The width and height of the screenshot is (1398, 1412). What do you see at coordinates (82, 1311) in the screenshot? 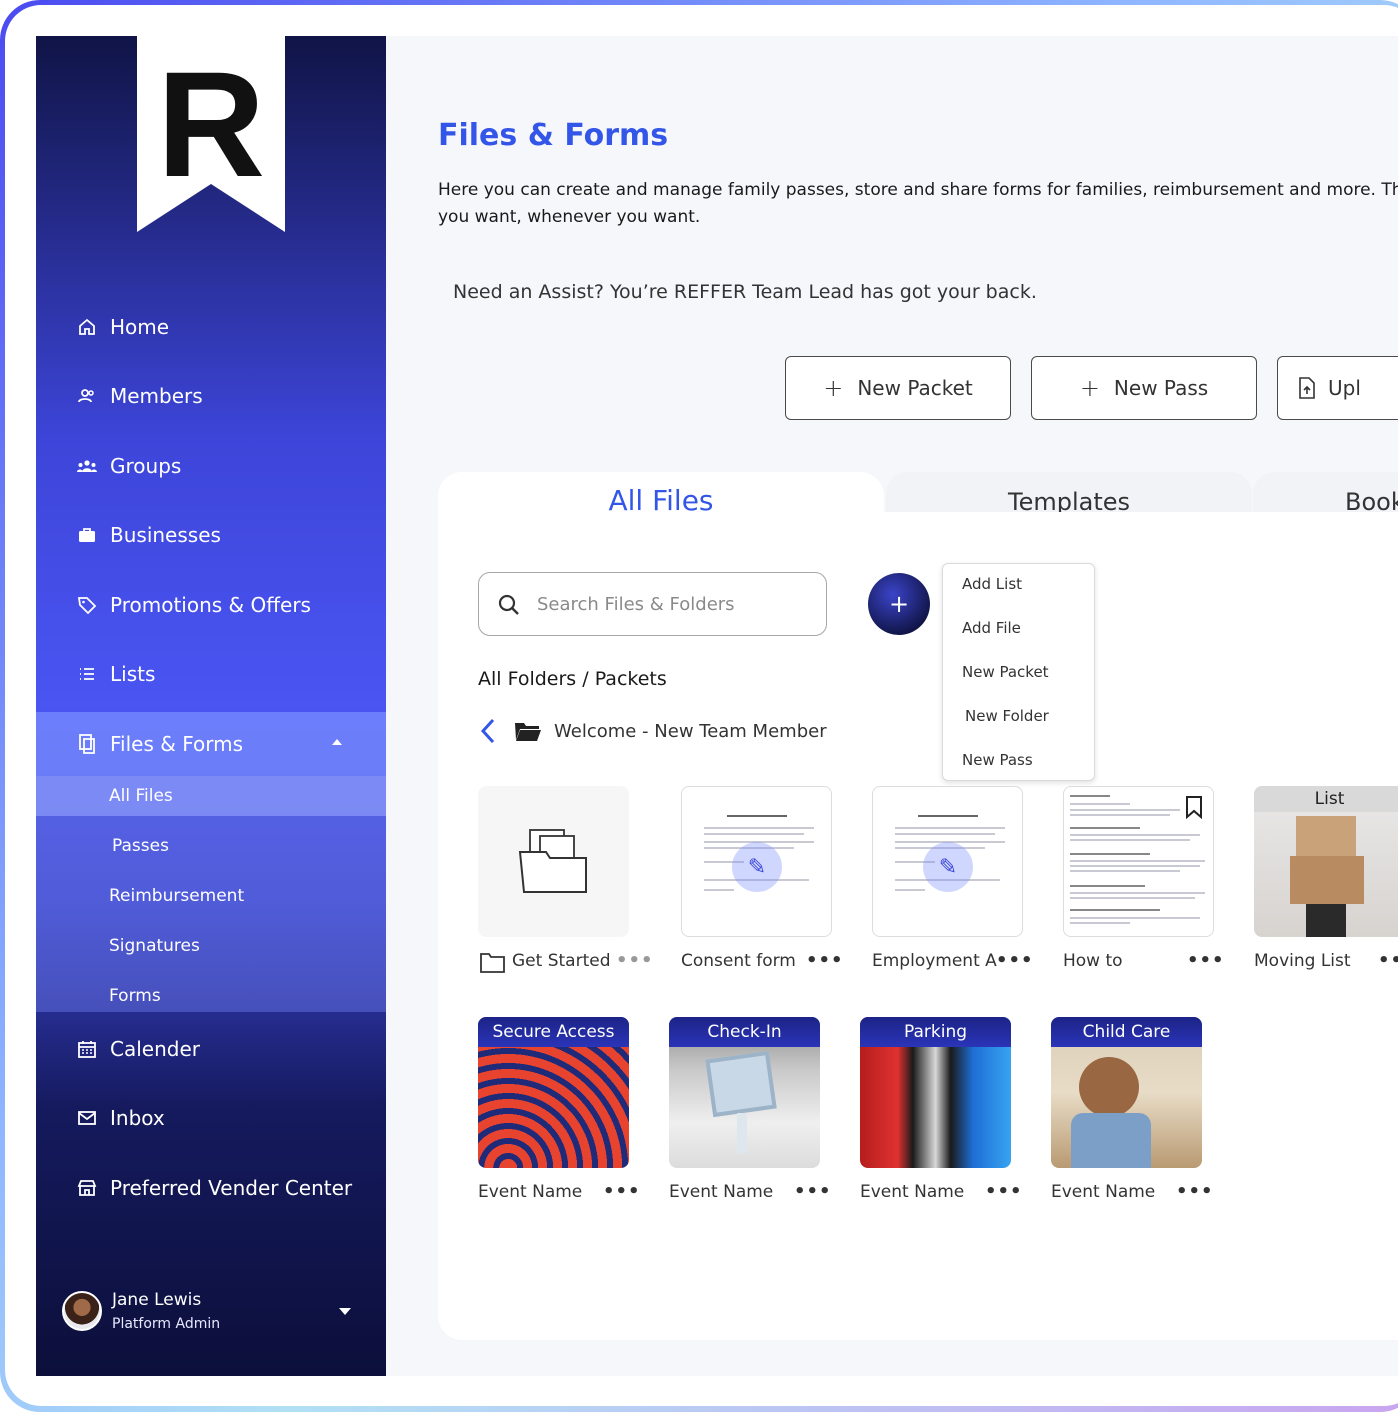
I see `avatar` at bounding box center [82, 1311].